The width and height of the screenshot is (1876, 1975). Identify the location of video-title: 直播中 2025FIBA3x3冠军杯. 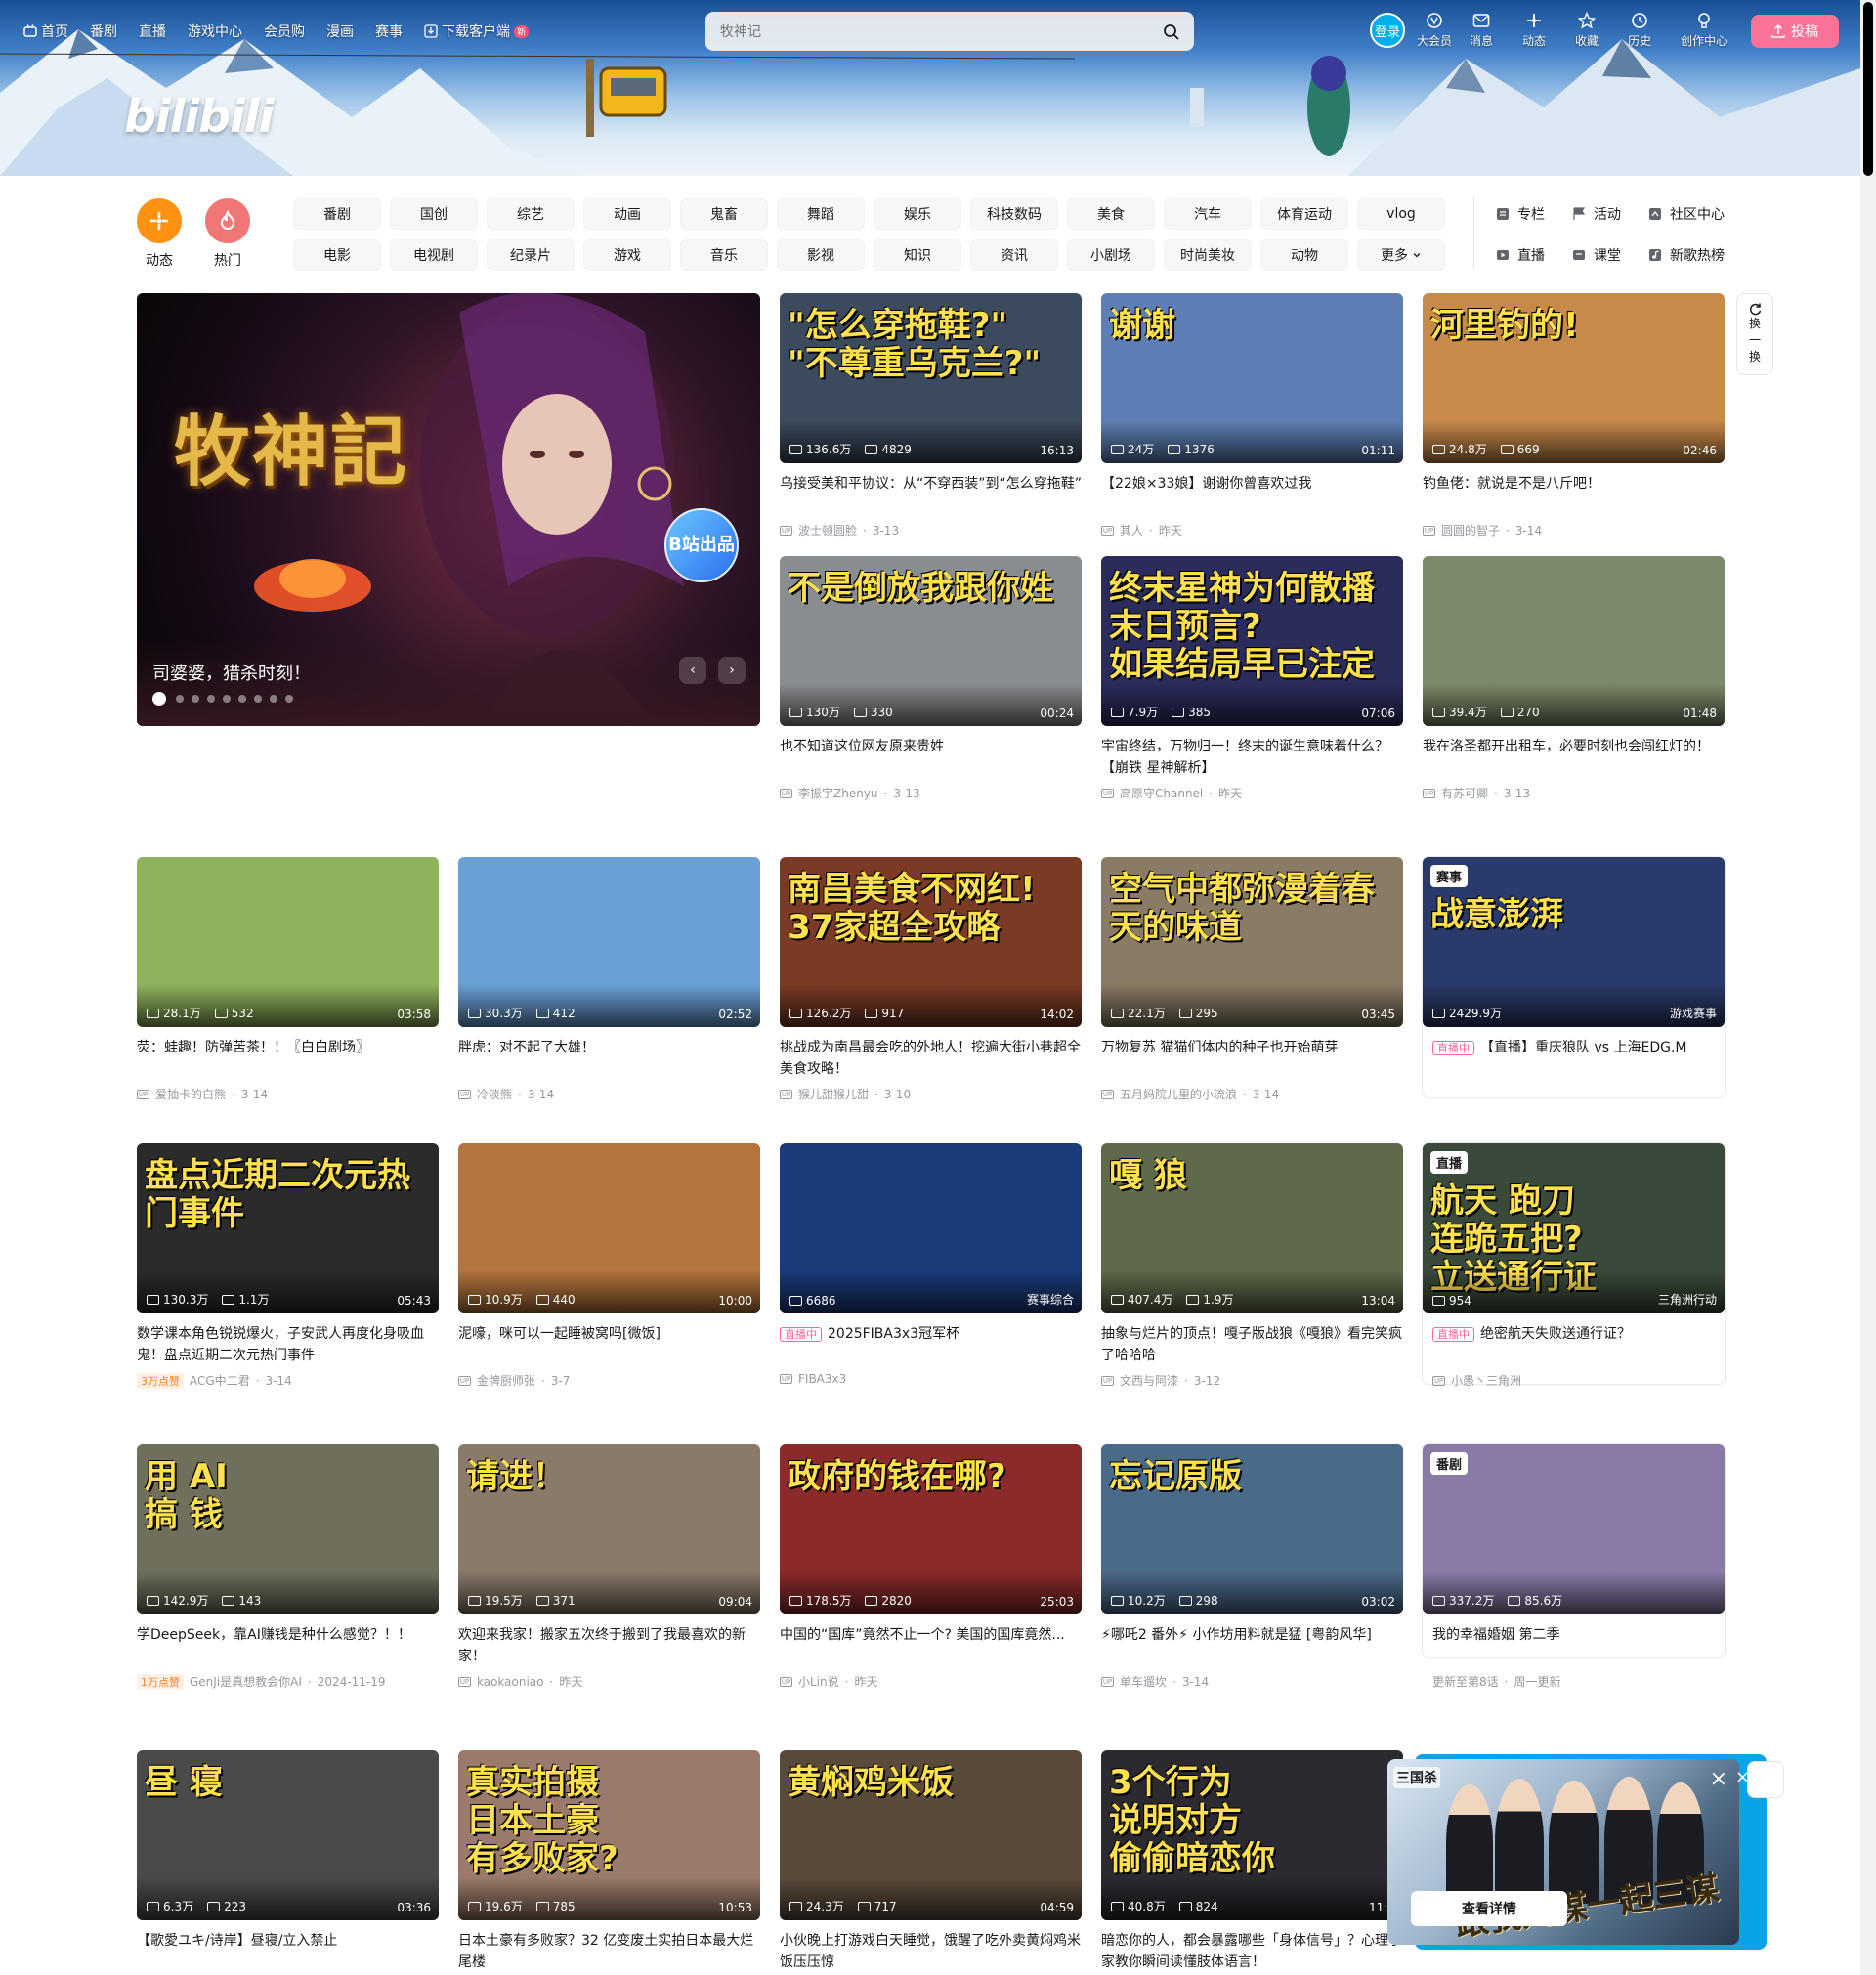
(931, 1345).